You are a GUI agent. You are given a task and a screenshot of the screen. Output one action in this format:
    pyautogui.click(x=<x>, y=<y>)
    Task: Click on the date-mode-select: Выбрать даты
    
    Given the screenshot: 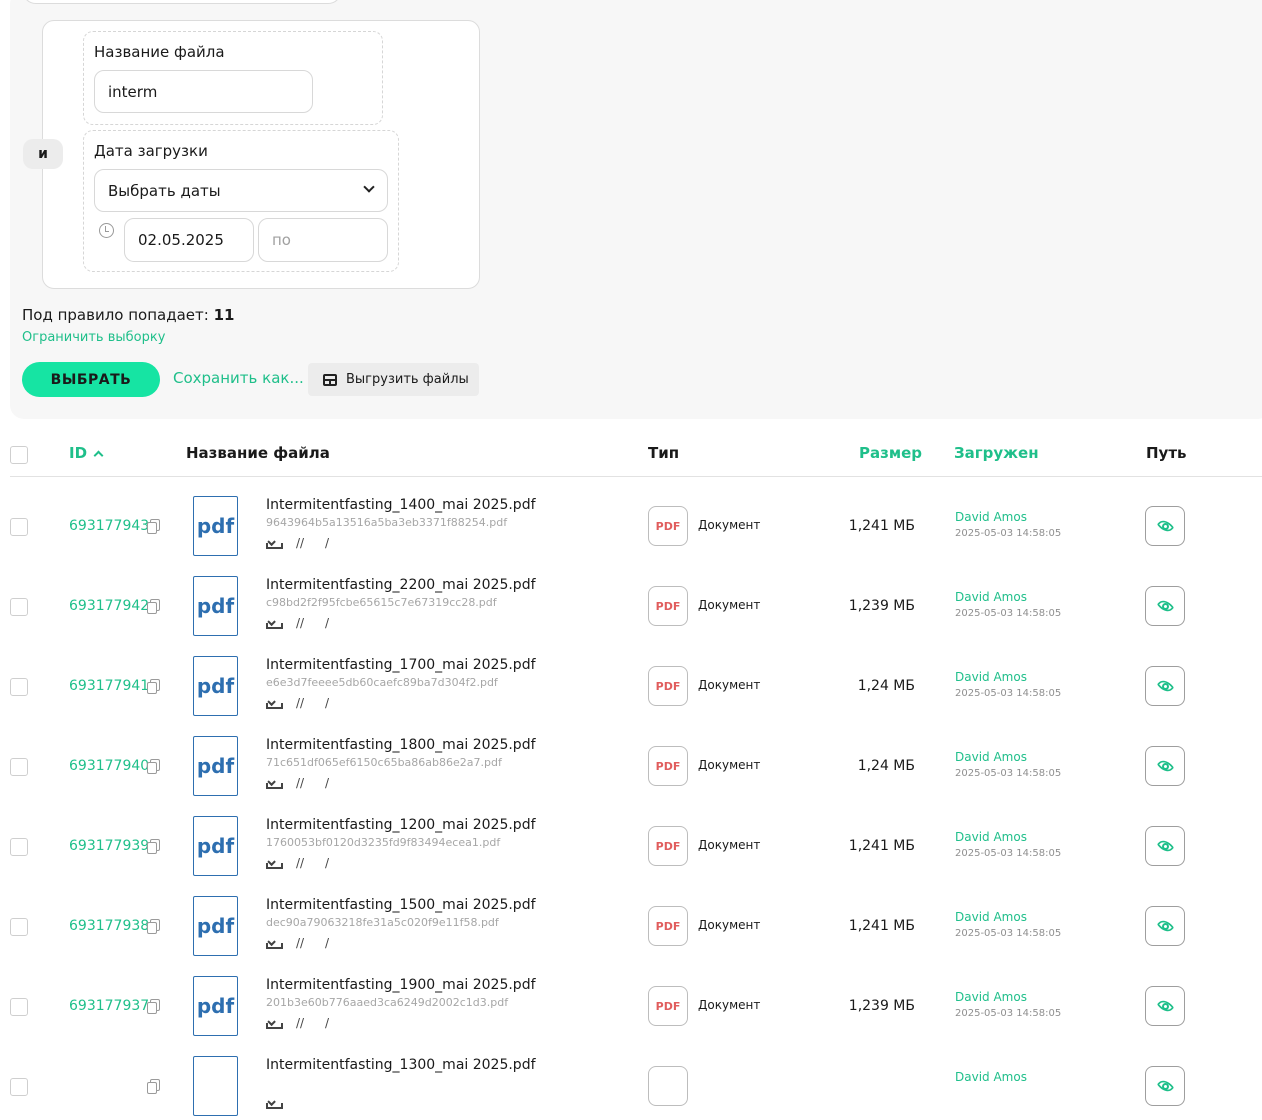 What is the action you would take?
    pyautogui.click(x=241, y=190)
    